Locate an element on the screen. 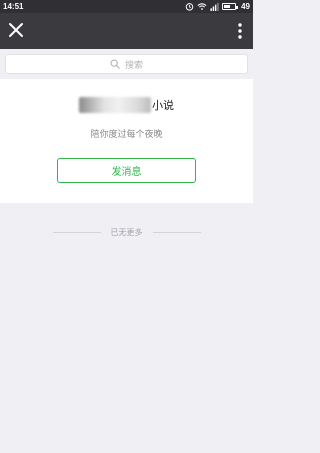 The height and width of the screenshot is (453, 320). profile-name: 小说 is located at coordinates (126, 105).